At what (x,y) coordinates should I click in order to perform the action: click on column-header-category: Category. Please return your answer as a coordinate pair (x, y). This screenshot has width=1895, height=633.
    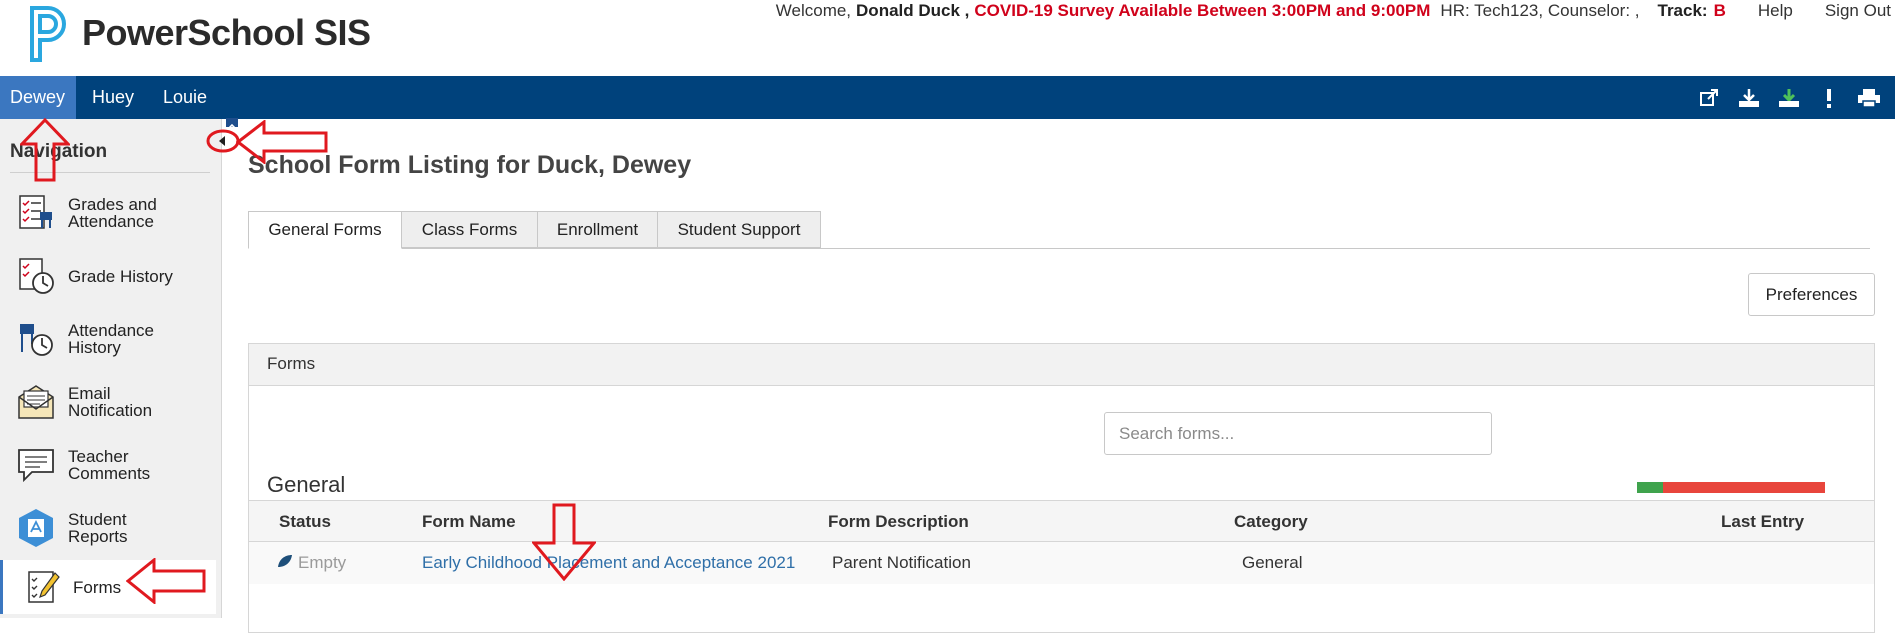
    Looking at the image, I should click on (1271, 522).